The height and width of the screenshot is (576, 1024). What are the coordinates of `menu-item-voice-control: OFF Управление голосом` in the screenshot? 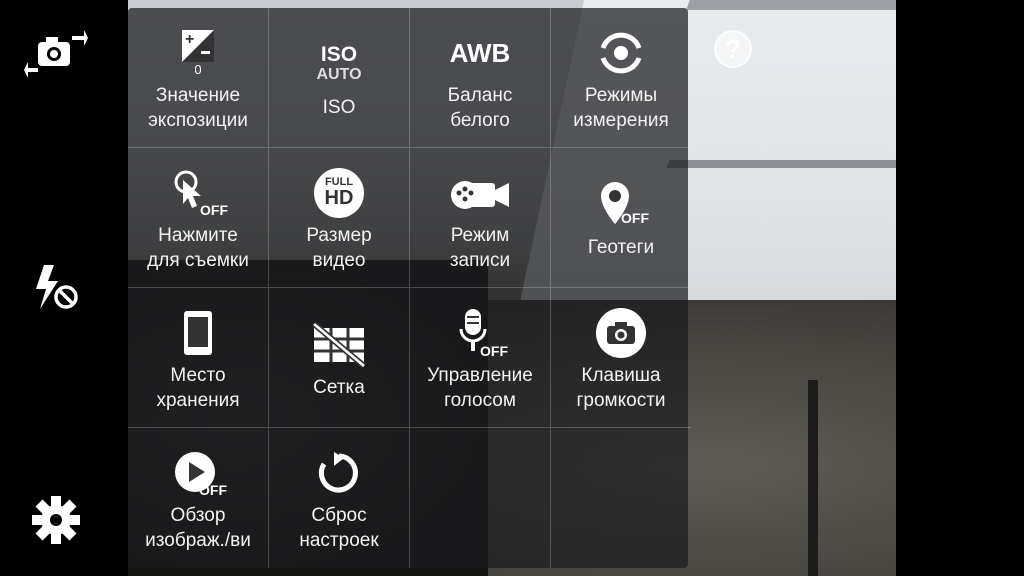 It's located at (480, 358).